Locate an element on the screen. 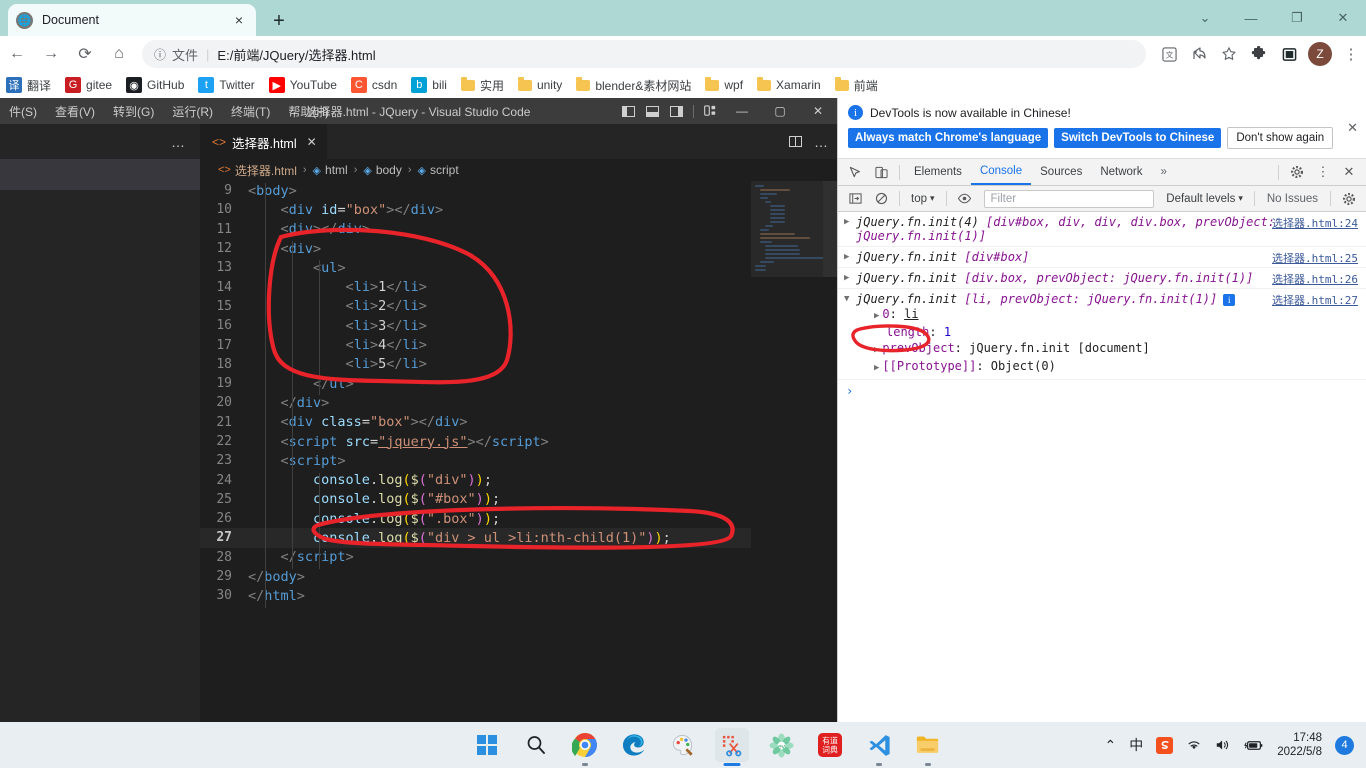 This screenshot has width=1366, height=768. expand-arrow-icon: ▼ is located at coordinates (846, 299).